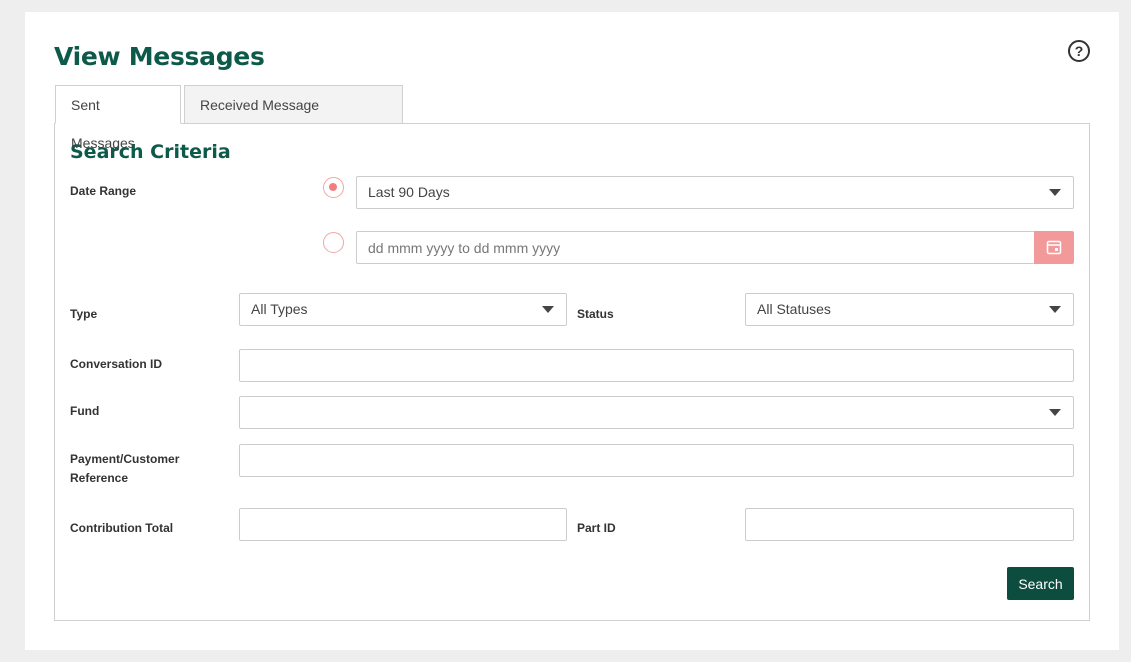 The width and height of the screenshot is (1131, 662). What do you see at coordinates (656, 412) in the screenshot?
I see `fund-select` at bounding box center [656, 412].